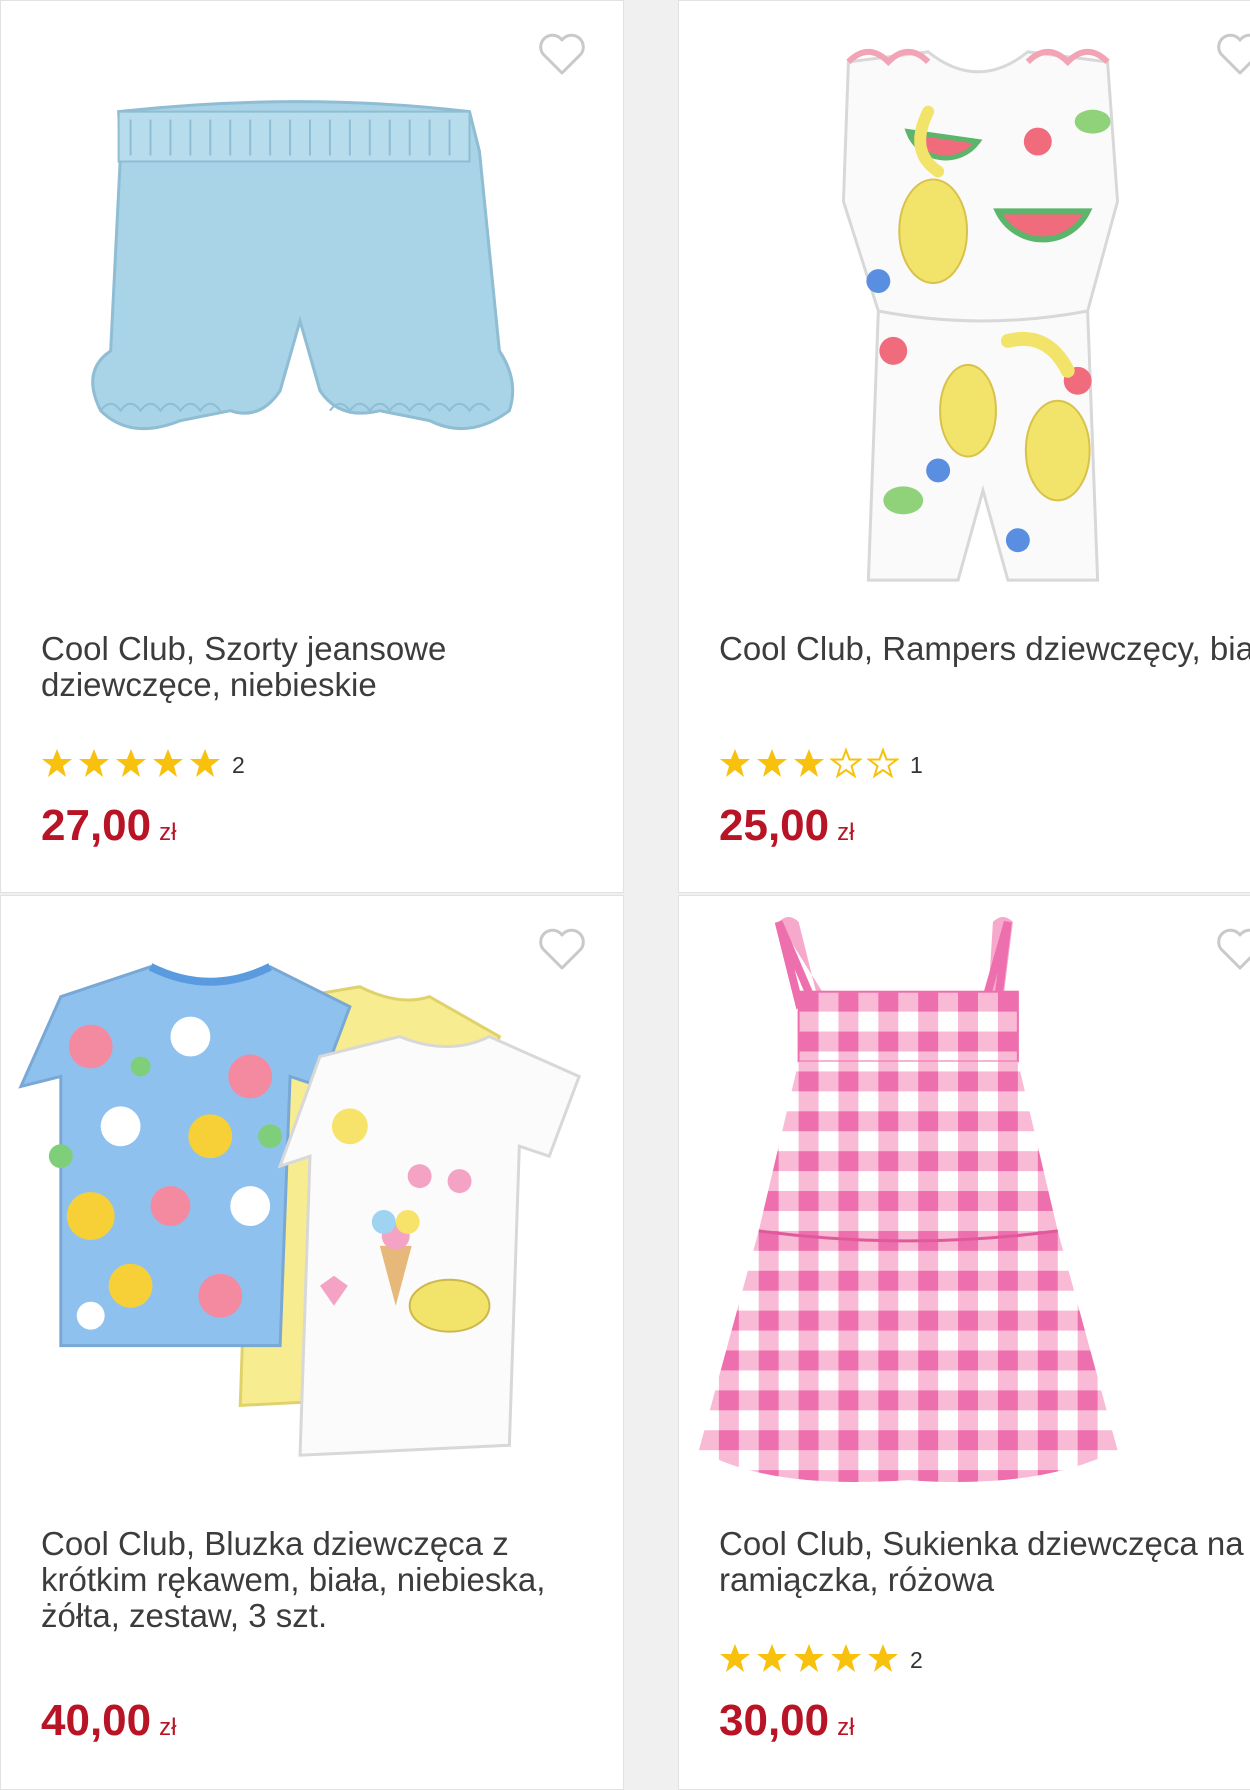 The width and height of the screenshot is (1250, 1790). What do you see at coordinates (964, 311) in the screenshot?
I see `product-image-fruit-romper` at bounding box center [964, 311].